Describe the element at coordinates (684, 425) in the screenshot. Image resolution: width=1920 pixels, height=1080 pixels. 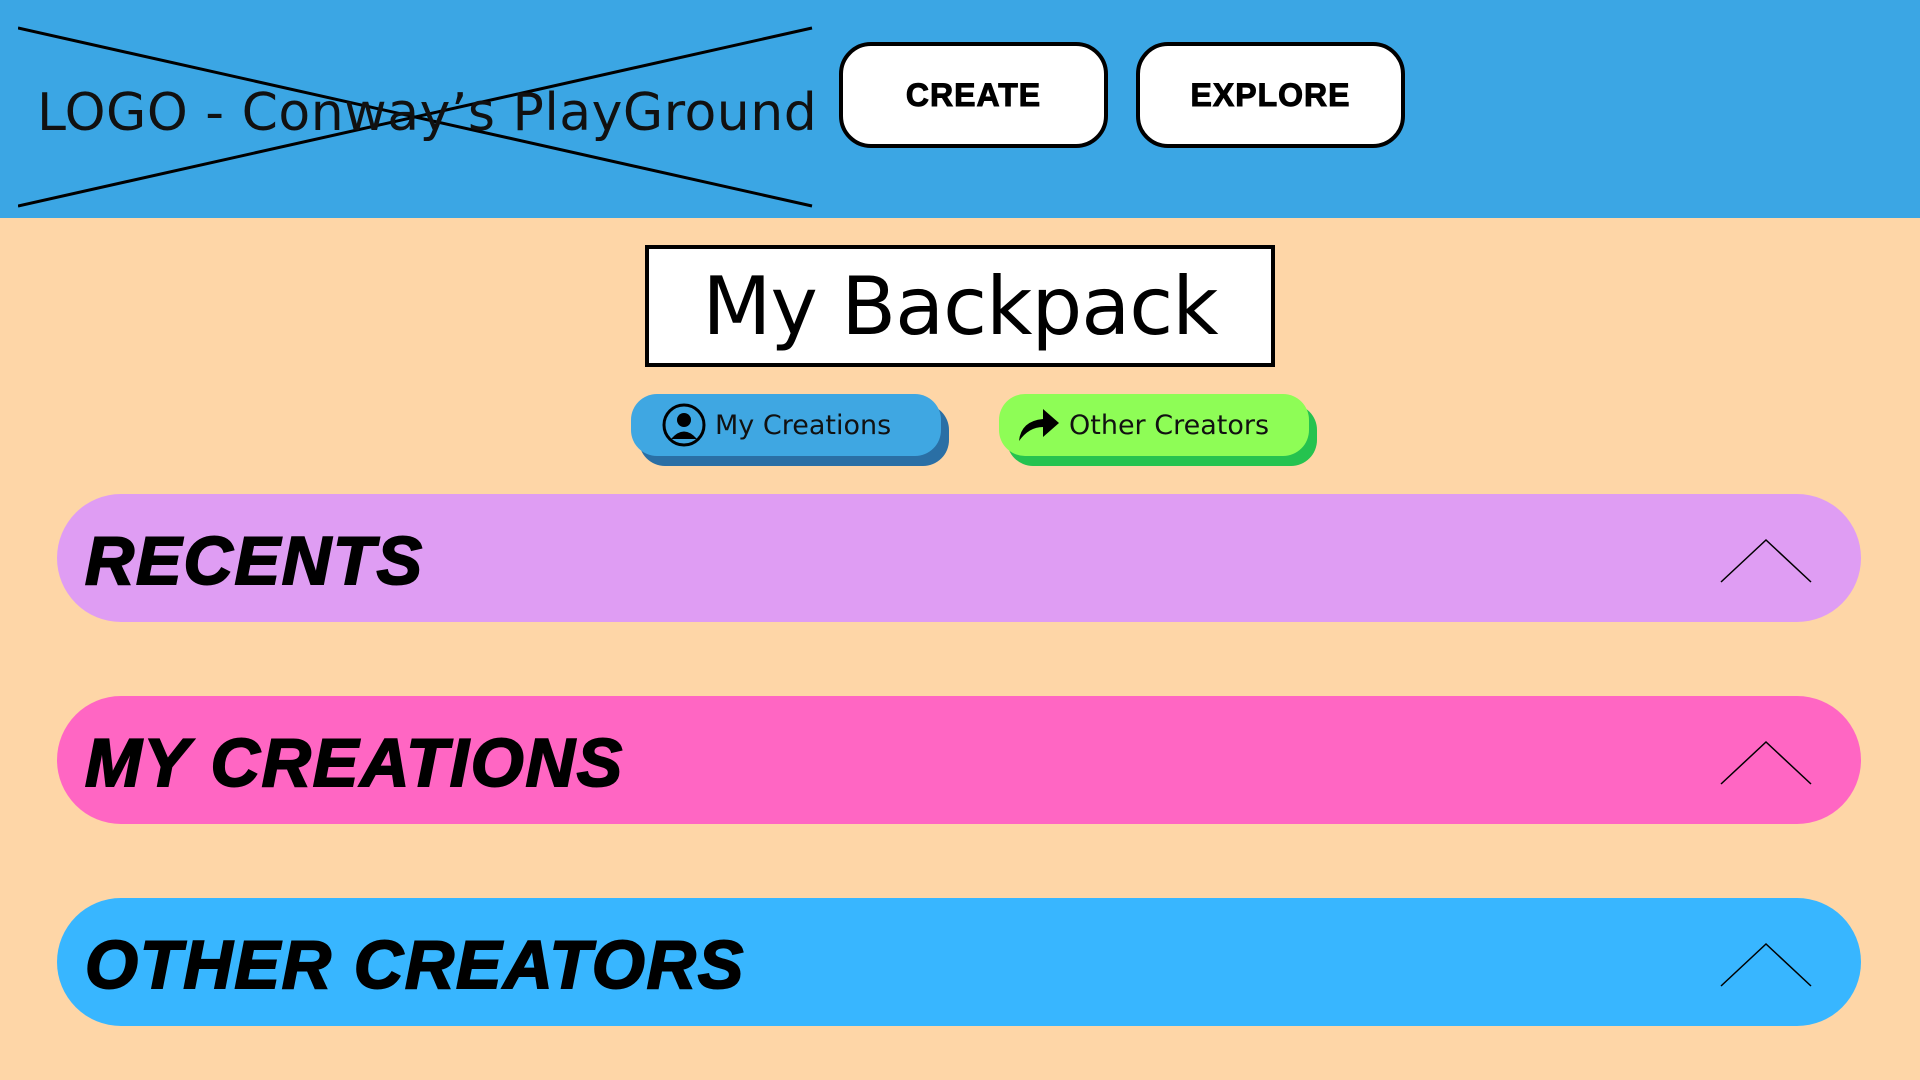
I see `user-circle-icon` at that location.